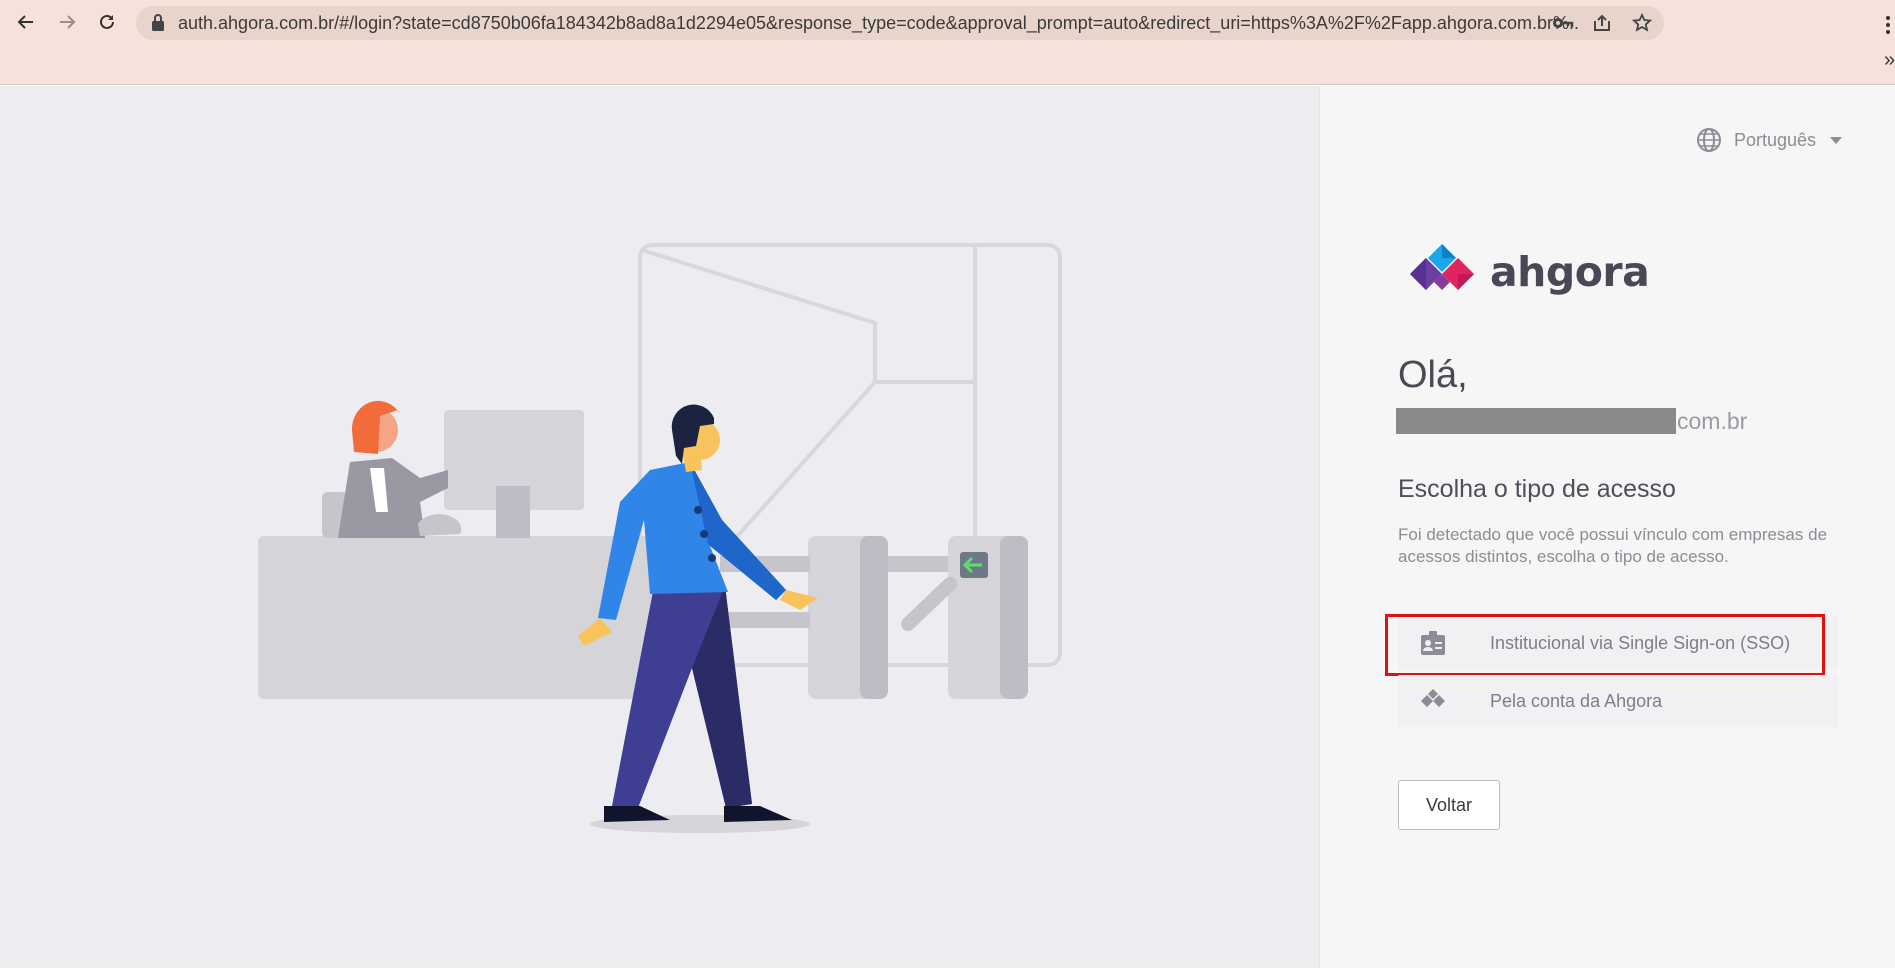  I want to click on language-selector: Português, so click(1769, 140).